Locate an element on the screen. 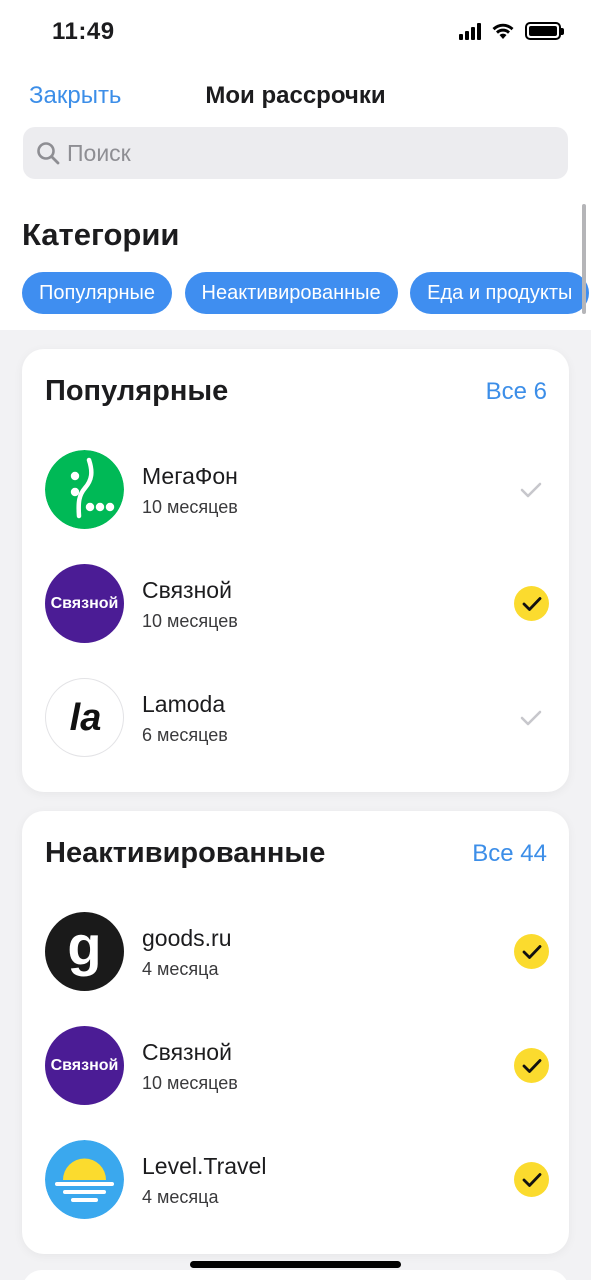 Image resolution: width=591 pixels, height=1280 pixels. wifi-icon is located at coordinates (503, 31).